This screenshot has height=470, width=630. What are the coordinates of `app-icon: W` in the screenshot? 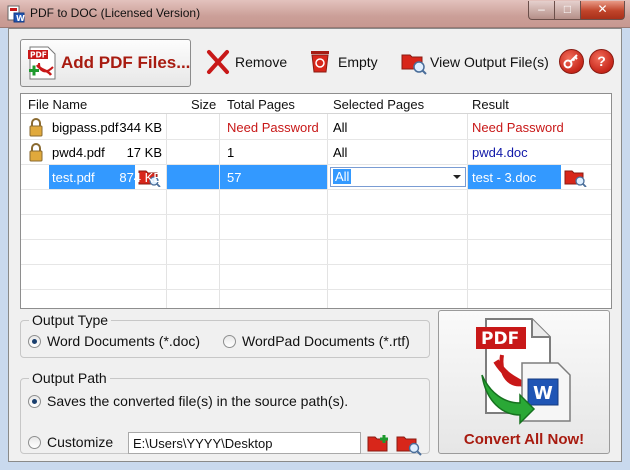 It's located at (16, 14).